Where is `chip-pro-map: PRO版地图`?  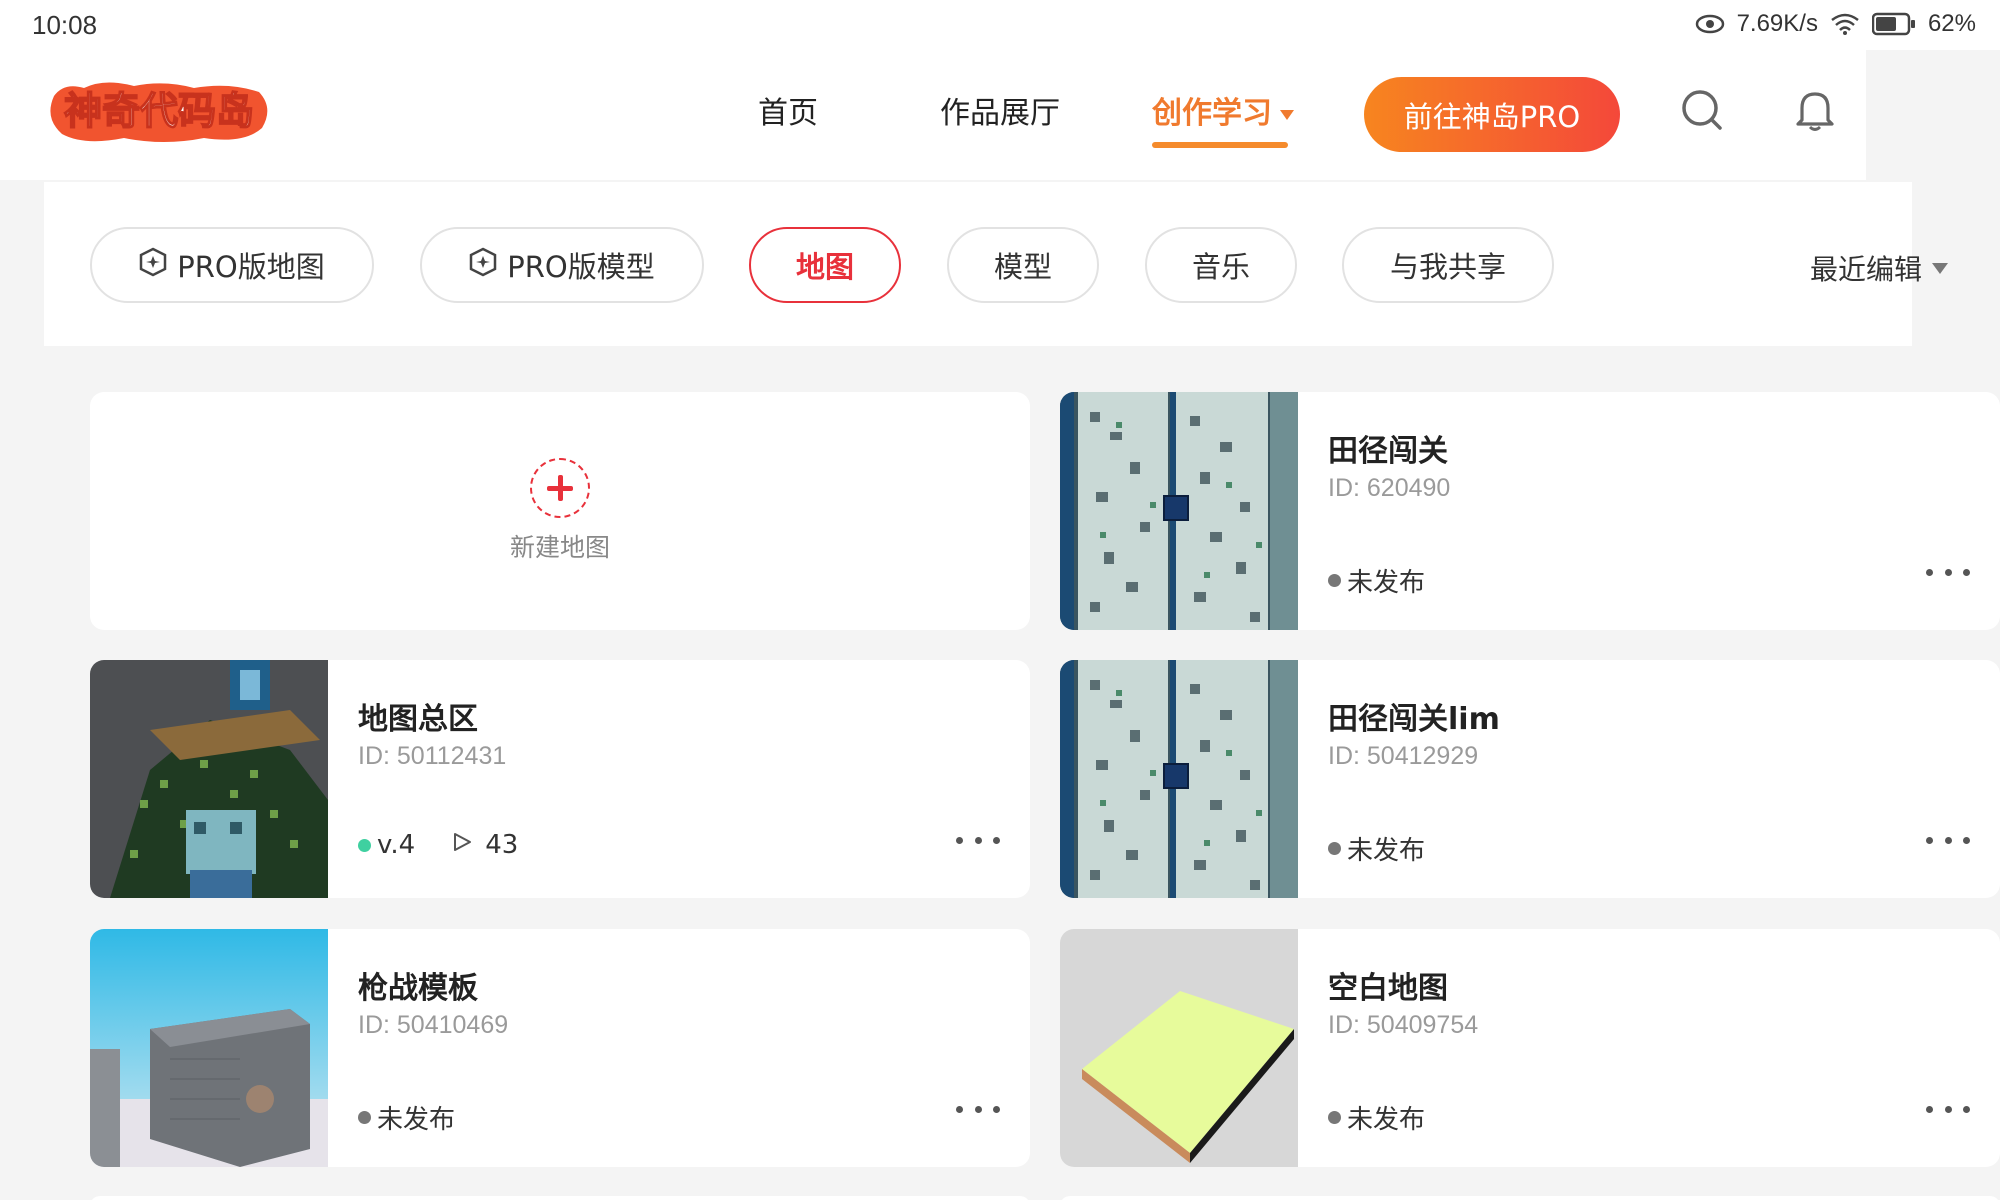
chip-pro-map: PRO版地图 is located at coordinates (232, 265).